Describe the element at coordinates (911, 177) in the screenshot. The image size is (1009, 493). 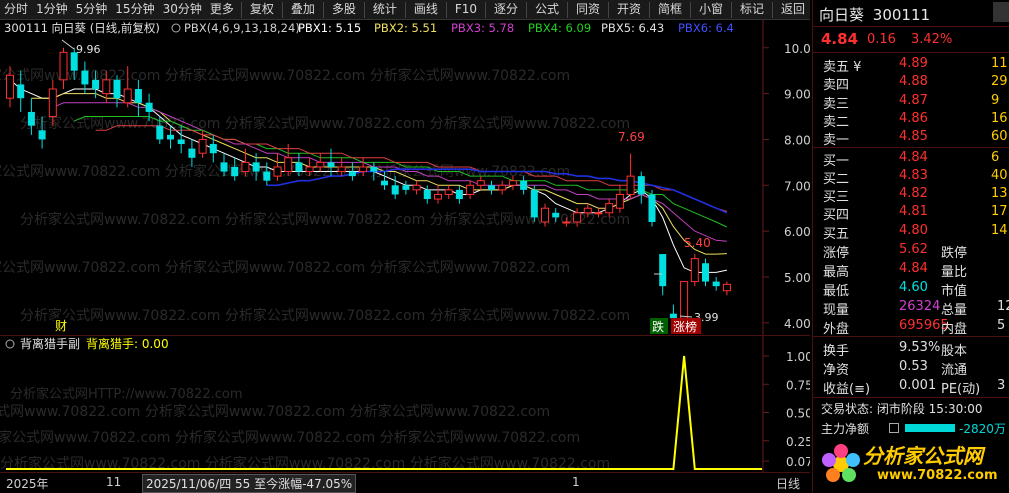
I see `bid-row: 买二 4.83 40` at that location.